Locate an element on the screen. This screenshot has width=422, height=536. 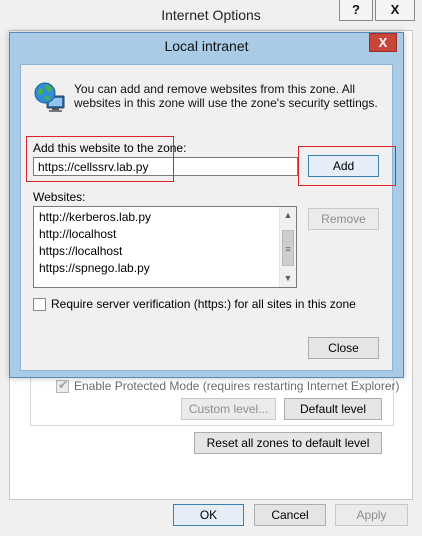
add-website-label: Add this website to the zone: is located at coordinates (110, 148).